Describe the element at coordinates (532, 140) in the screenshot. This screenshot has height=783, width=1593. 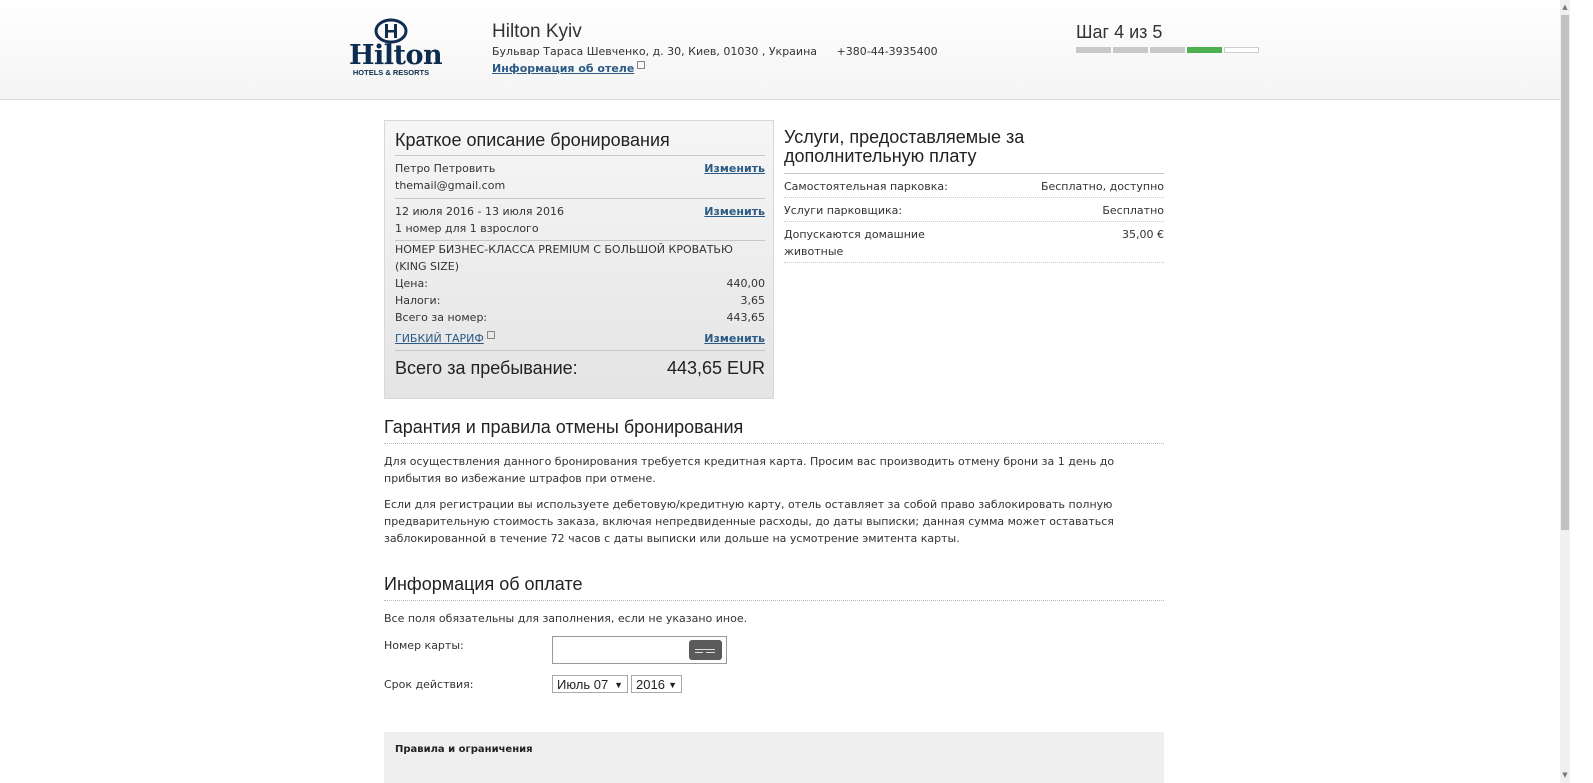
I see `booking-summary-title: Краткое описание бронирования` at that location.